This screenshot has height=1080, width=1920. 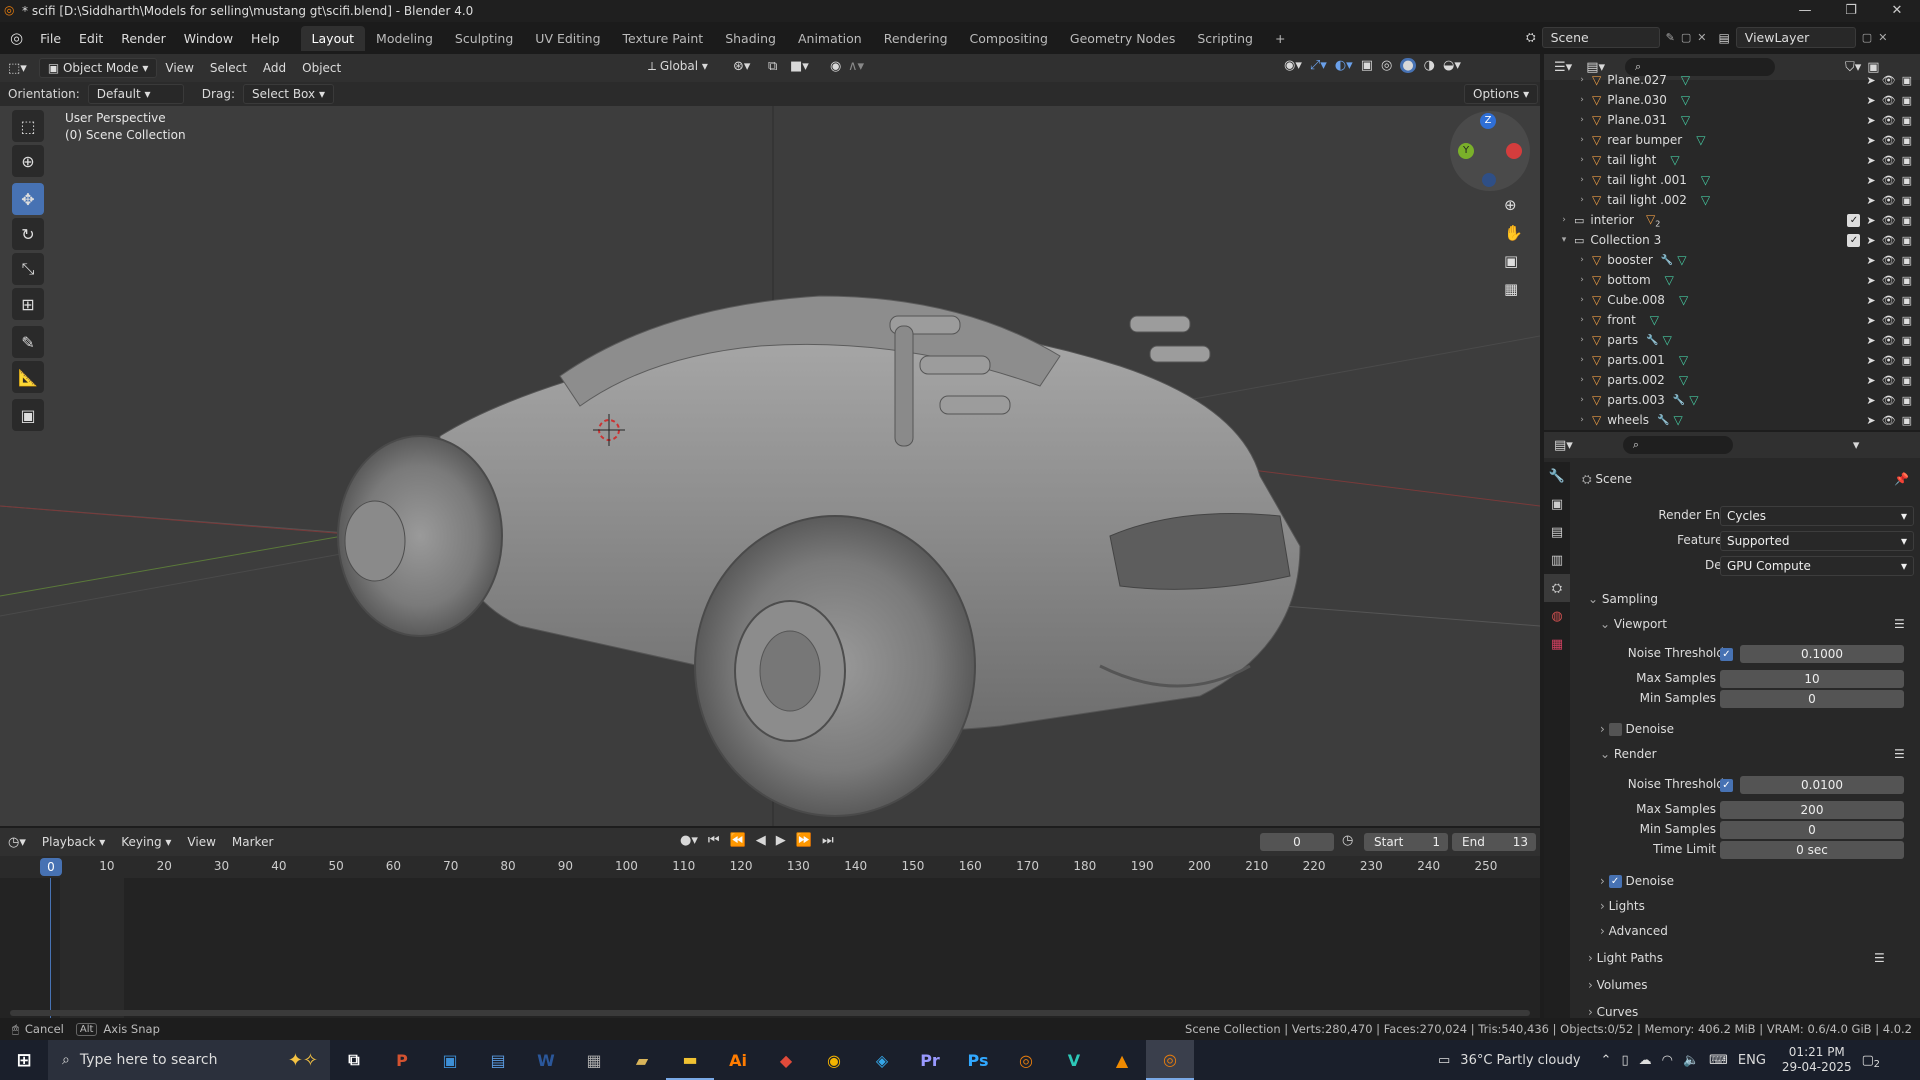 What do you see at coordinates (1318, 65) in the screenshot?
I see `gizmo-icon: ⤢▾` at bounding box center [1318, 65].